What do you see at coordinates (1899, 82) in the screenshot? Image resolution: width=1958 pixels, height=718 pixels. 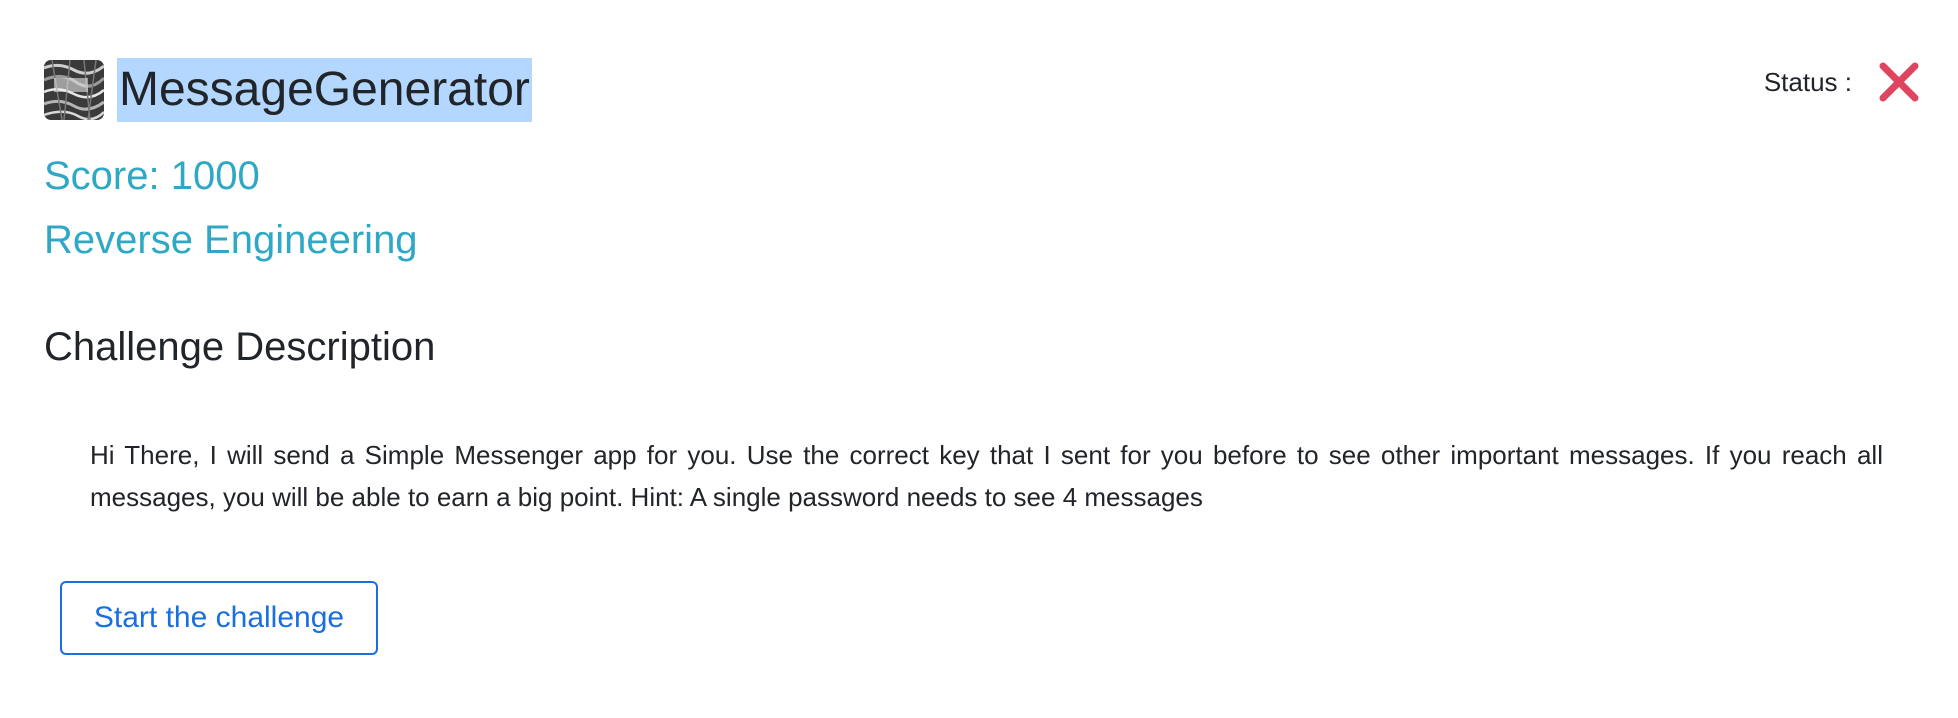 I see `close-icon` at bounding box center [1899, 82].